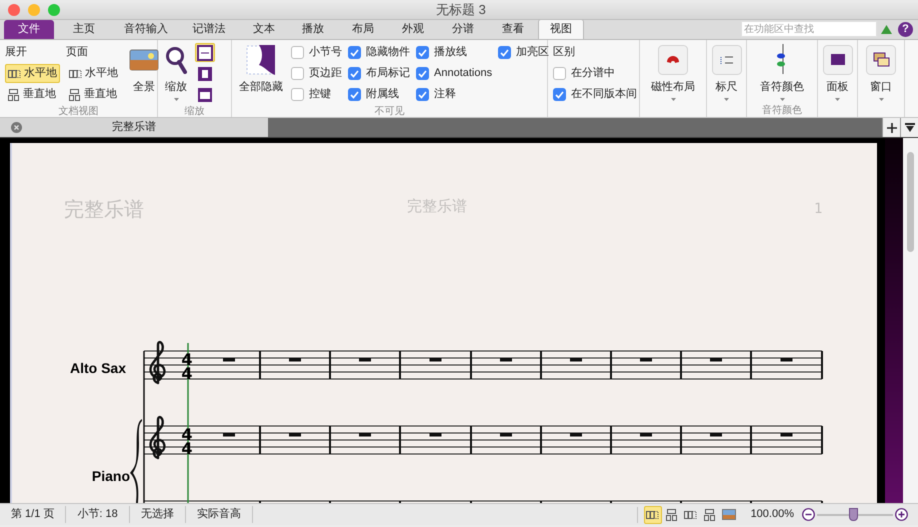 The width and height of the screenshot is (918, 527). I want to click on page-width-icon, so click(205, 95).